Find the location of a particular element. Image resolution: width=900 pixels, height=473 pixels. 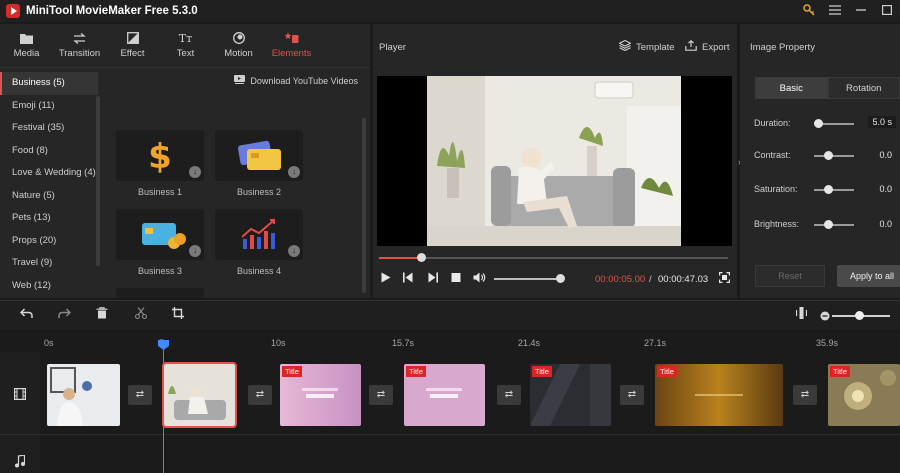

delete-icon is located at coordinates (102, 314).